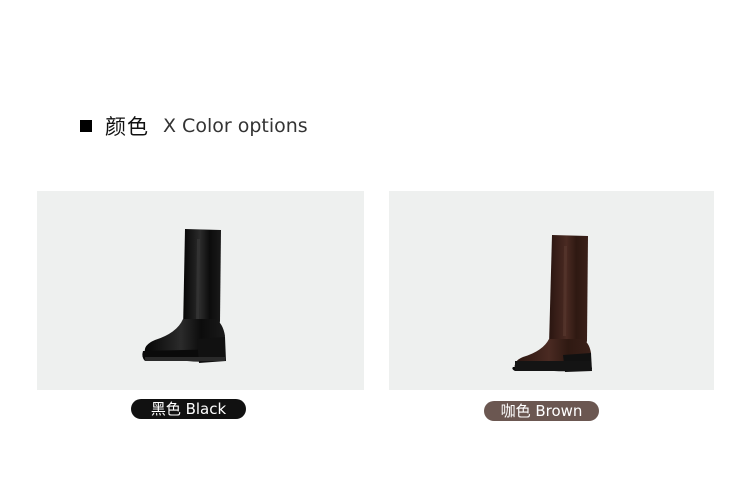 Image resolution: width=750 pixels, height=486 pixels. Describe the element at coordinates (188, 409) in the screenshot. I see `color-label-black: 黑色 Black` at that location.